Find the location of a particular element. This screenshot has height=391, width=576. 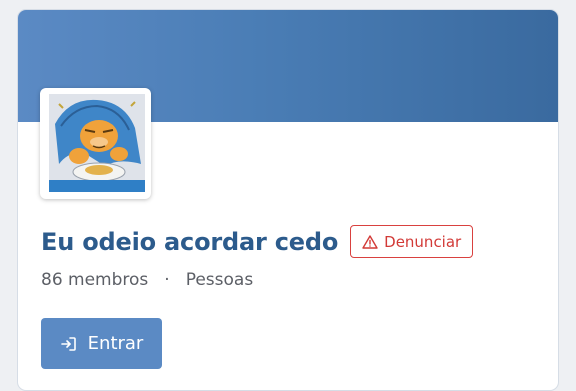

member-count: 86 membros is located at coordinates (95, 280).